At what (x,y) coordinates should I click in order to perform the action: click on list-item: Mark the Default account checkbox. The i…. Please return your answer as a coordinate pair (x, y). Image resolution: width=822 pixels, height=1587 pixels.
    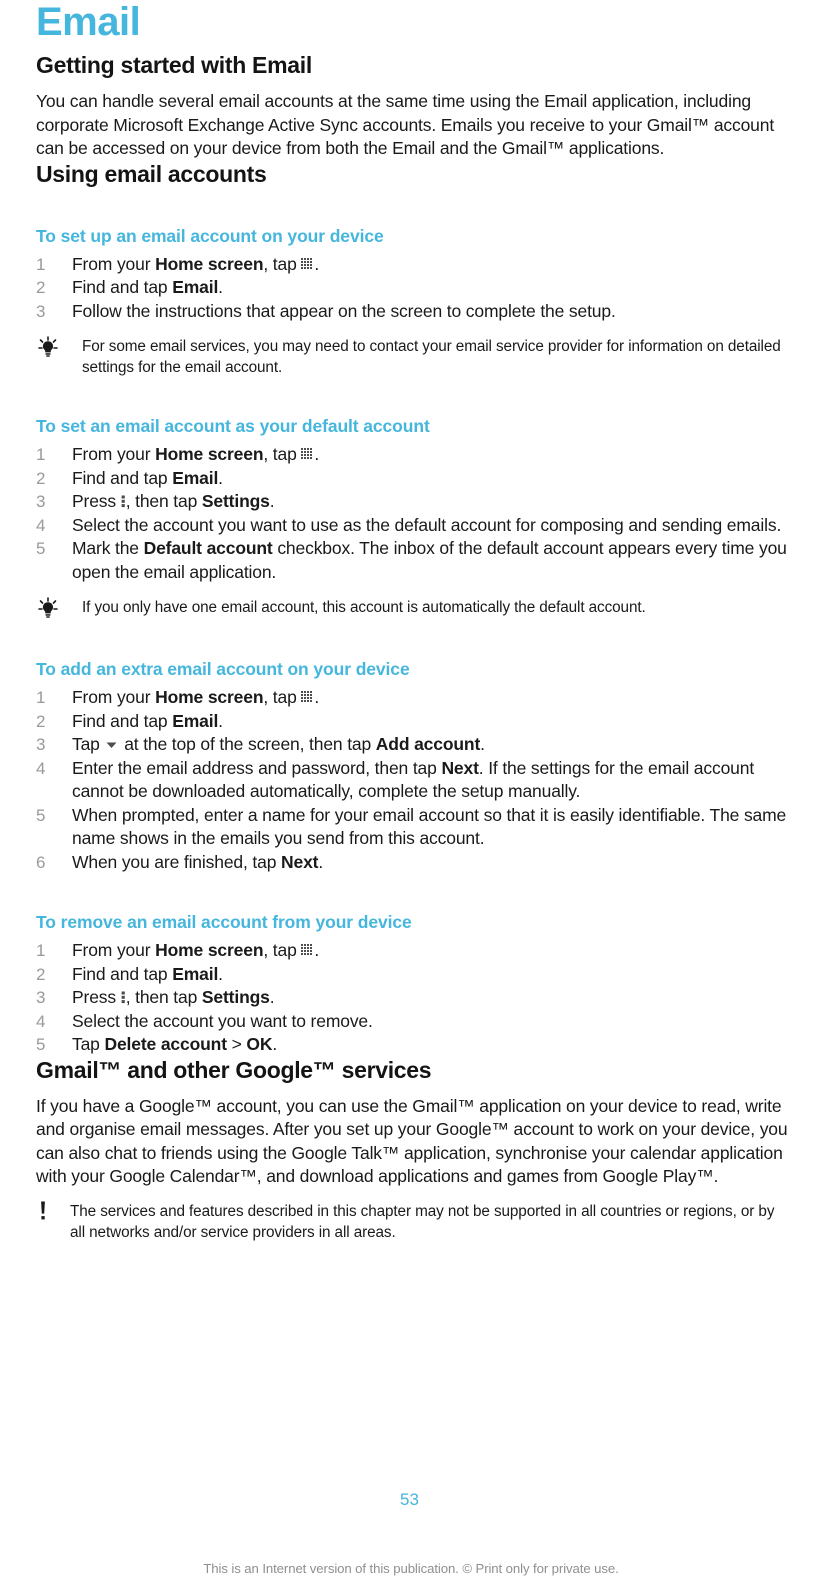
    Looking at the image, I should click on (414, 560).